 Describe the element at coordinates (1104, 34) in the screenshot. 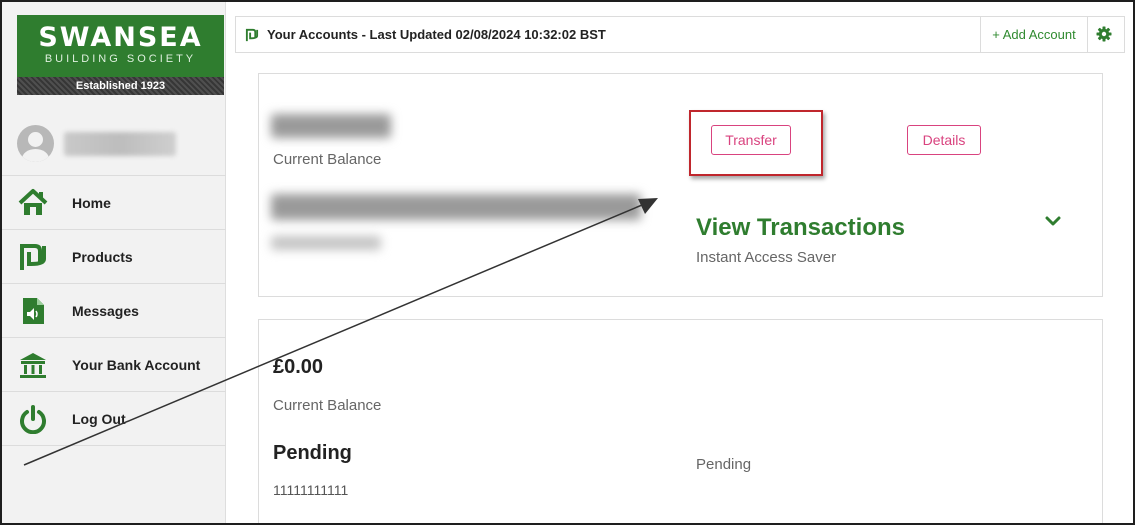

I see `gear-icon` at that location.